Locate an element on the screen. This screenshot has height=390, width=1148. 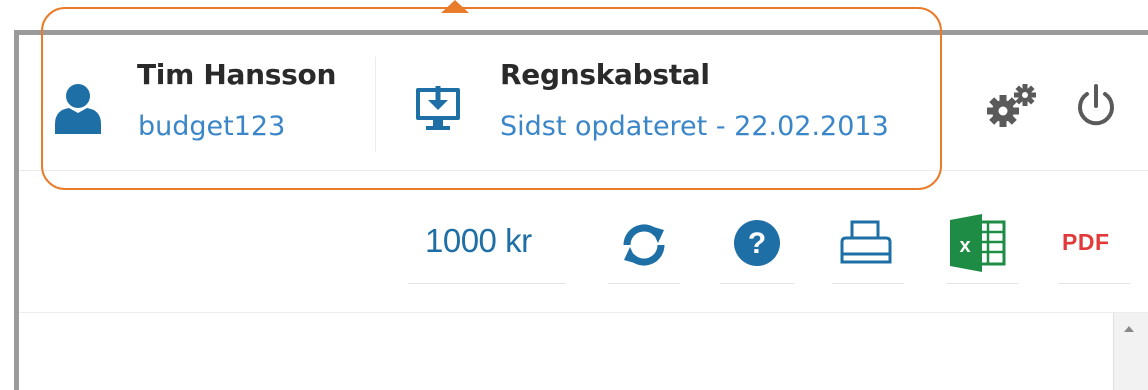
refresh-icon is located at coordinates (644, 245).